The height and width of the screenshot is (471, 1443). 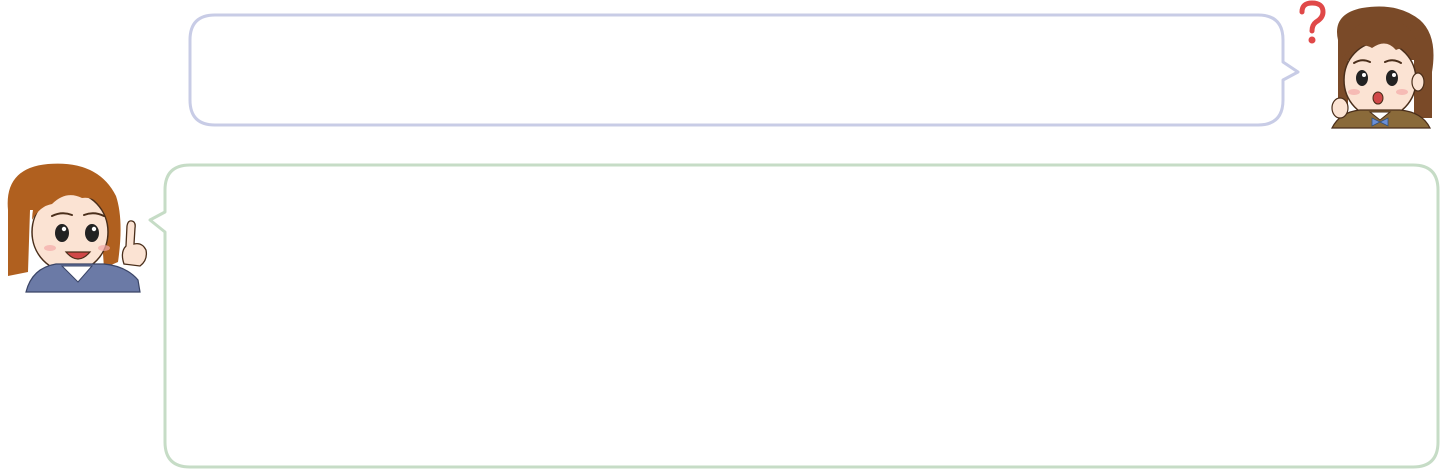 What do you see at coordinates (134, 243) in the screenshot?
I see `pointing-finger-icon` at bounding box center [134, 243].